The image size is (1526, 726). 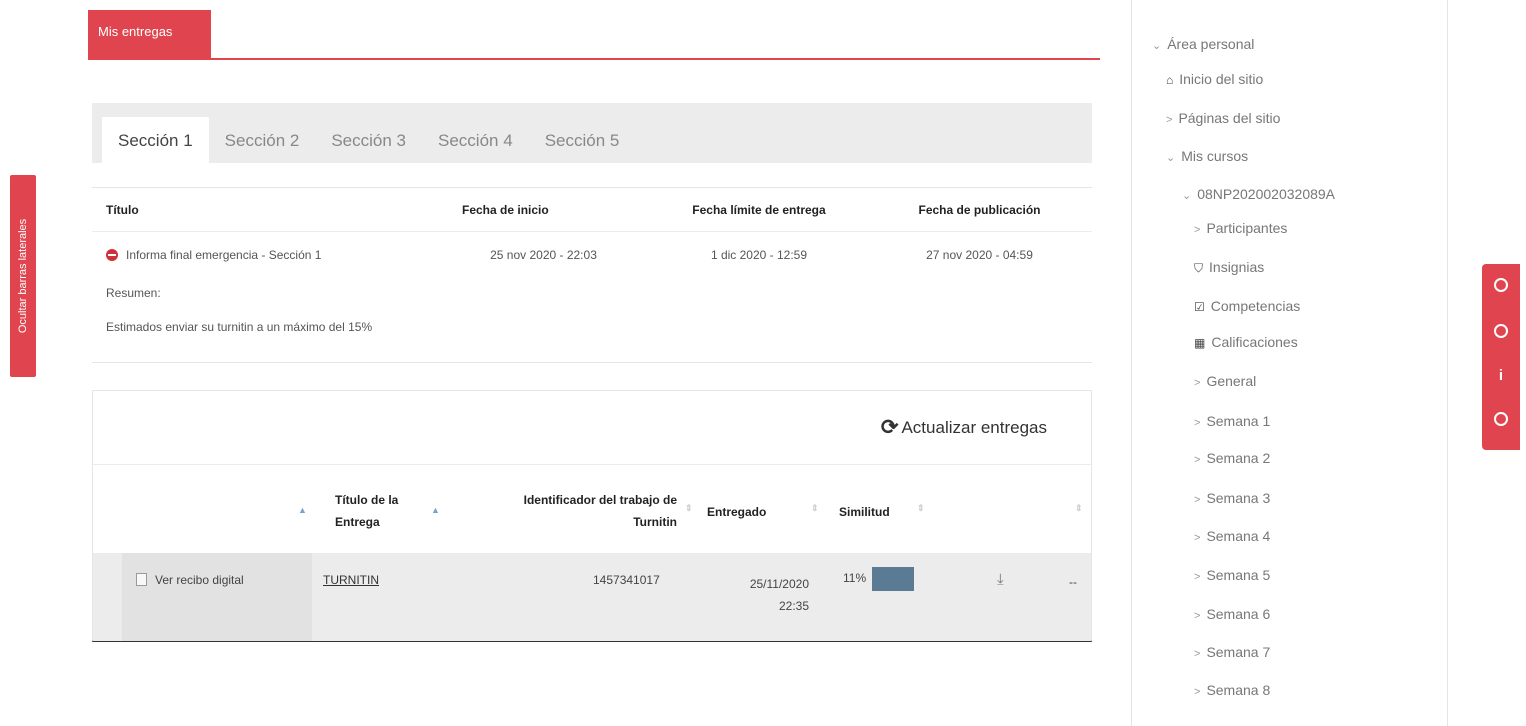 What do you see at coordinates (979, 255) in the screenshot?
I see `assignment-published: 27 nov 2020 - 04:59` at bounding box center [979, 255].